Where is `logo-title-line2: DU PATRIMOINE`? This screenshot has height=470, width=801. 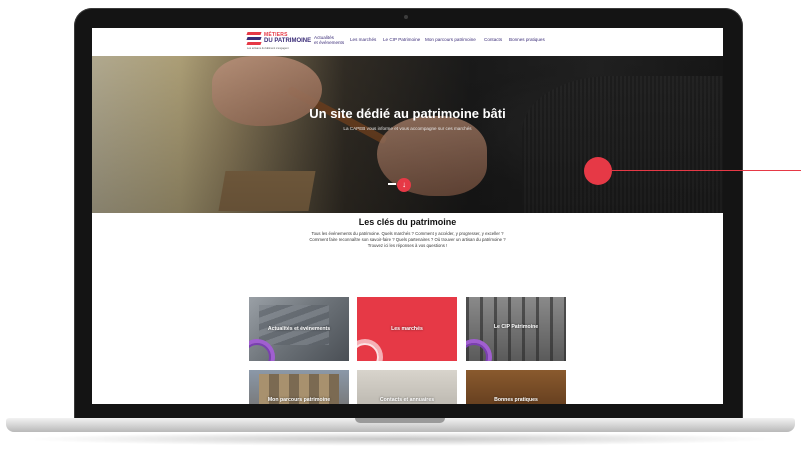 logo-title-line2: DU PATRIMOINE is located at coordinates (288, 41).